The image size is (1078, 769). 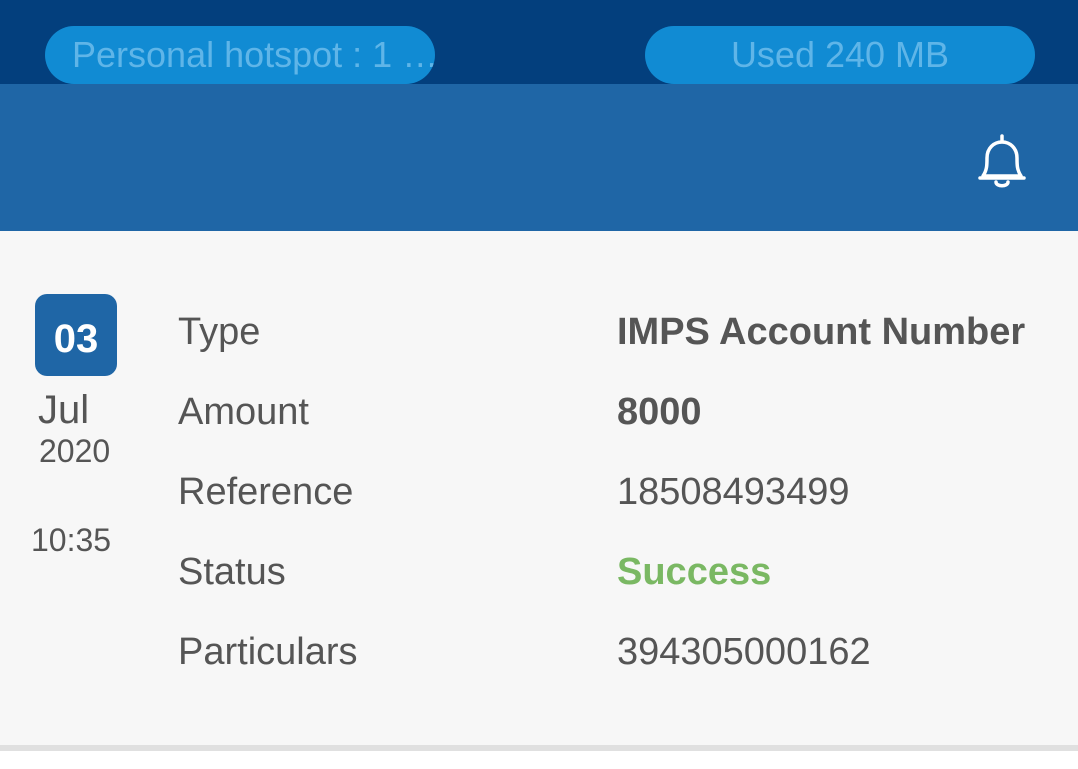 What do you see at coordinates (243, 412) in the screenshot?
I see `amount-label: Amount` at bounding box center [243, 412].